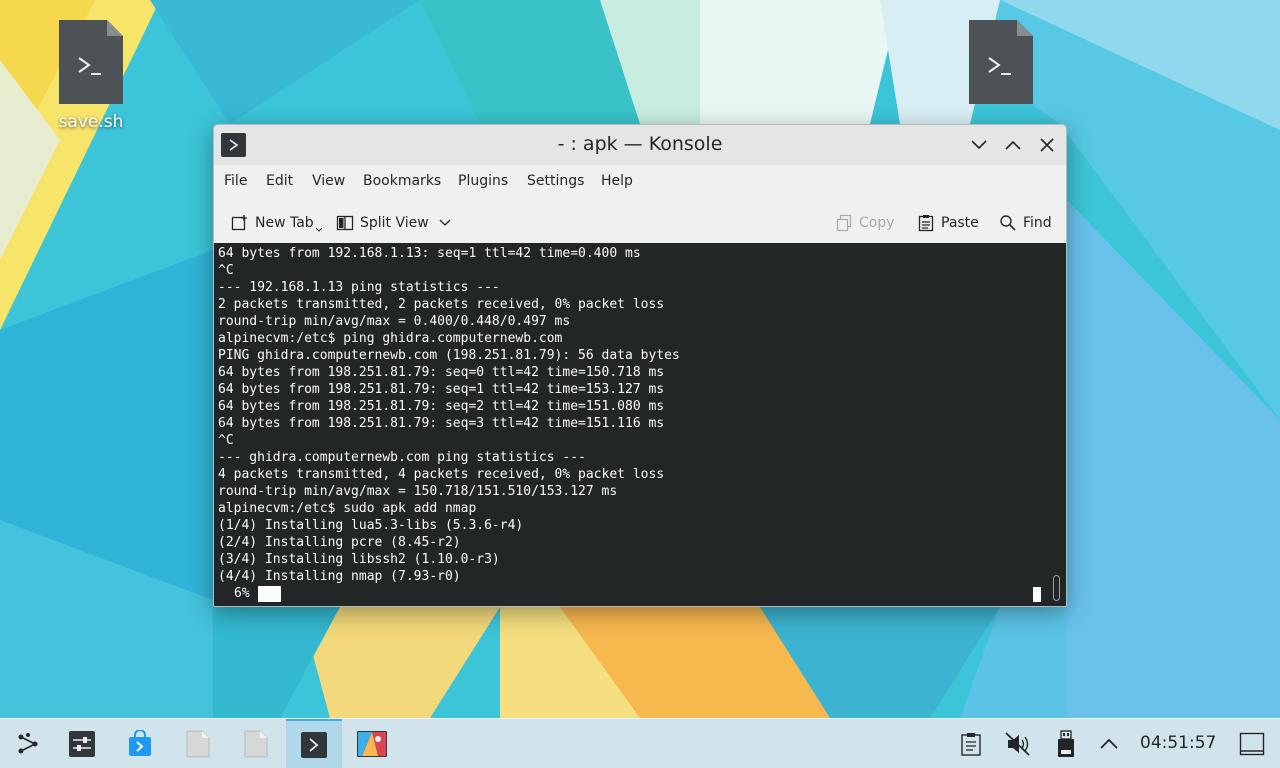 The width and height of the screenshot is (1280, 768). Describe the element at coordinates (281, 593) in the screenshot. I see `progress-bar` at that location.